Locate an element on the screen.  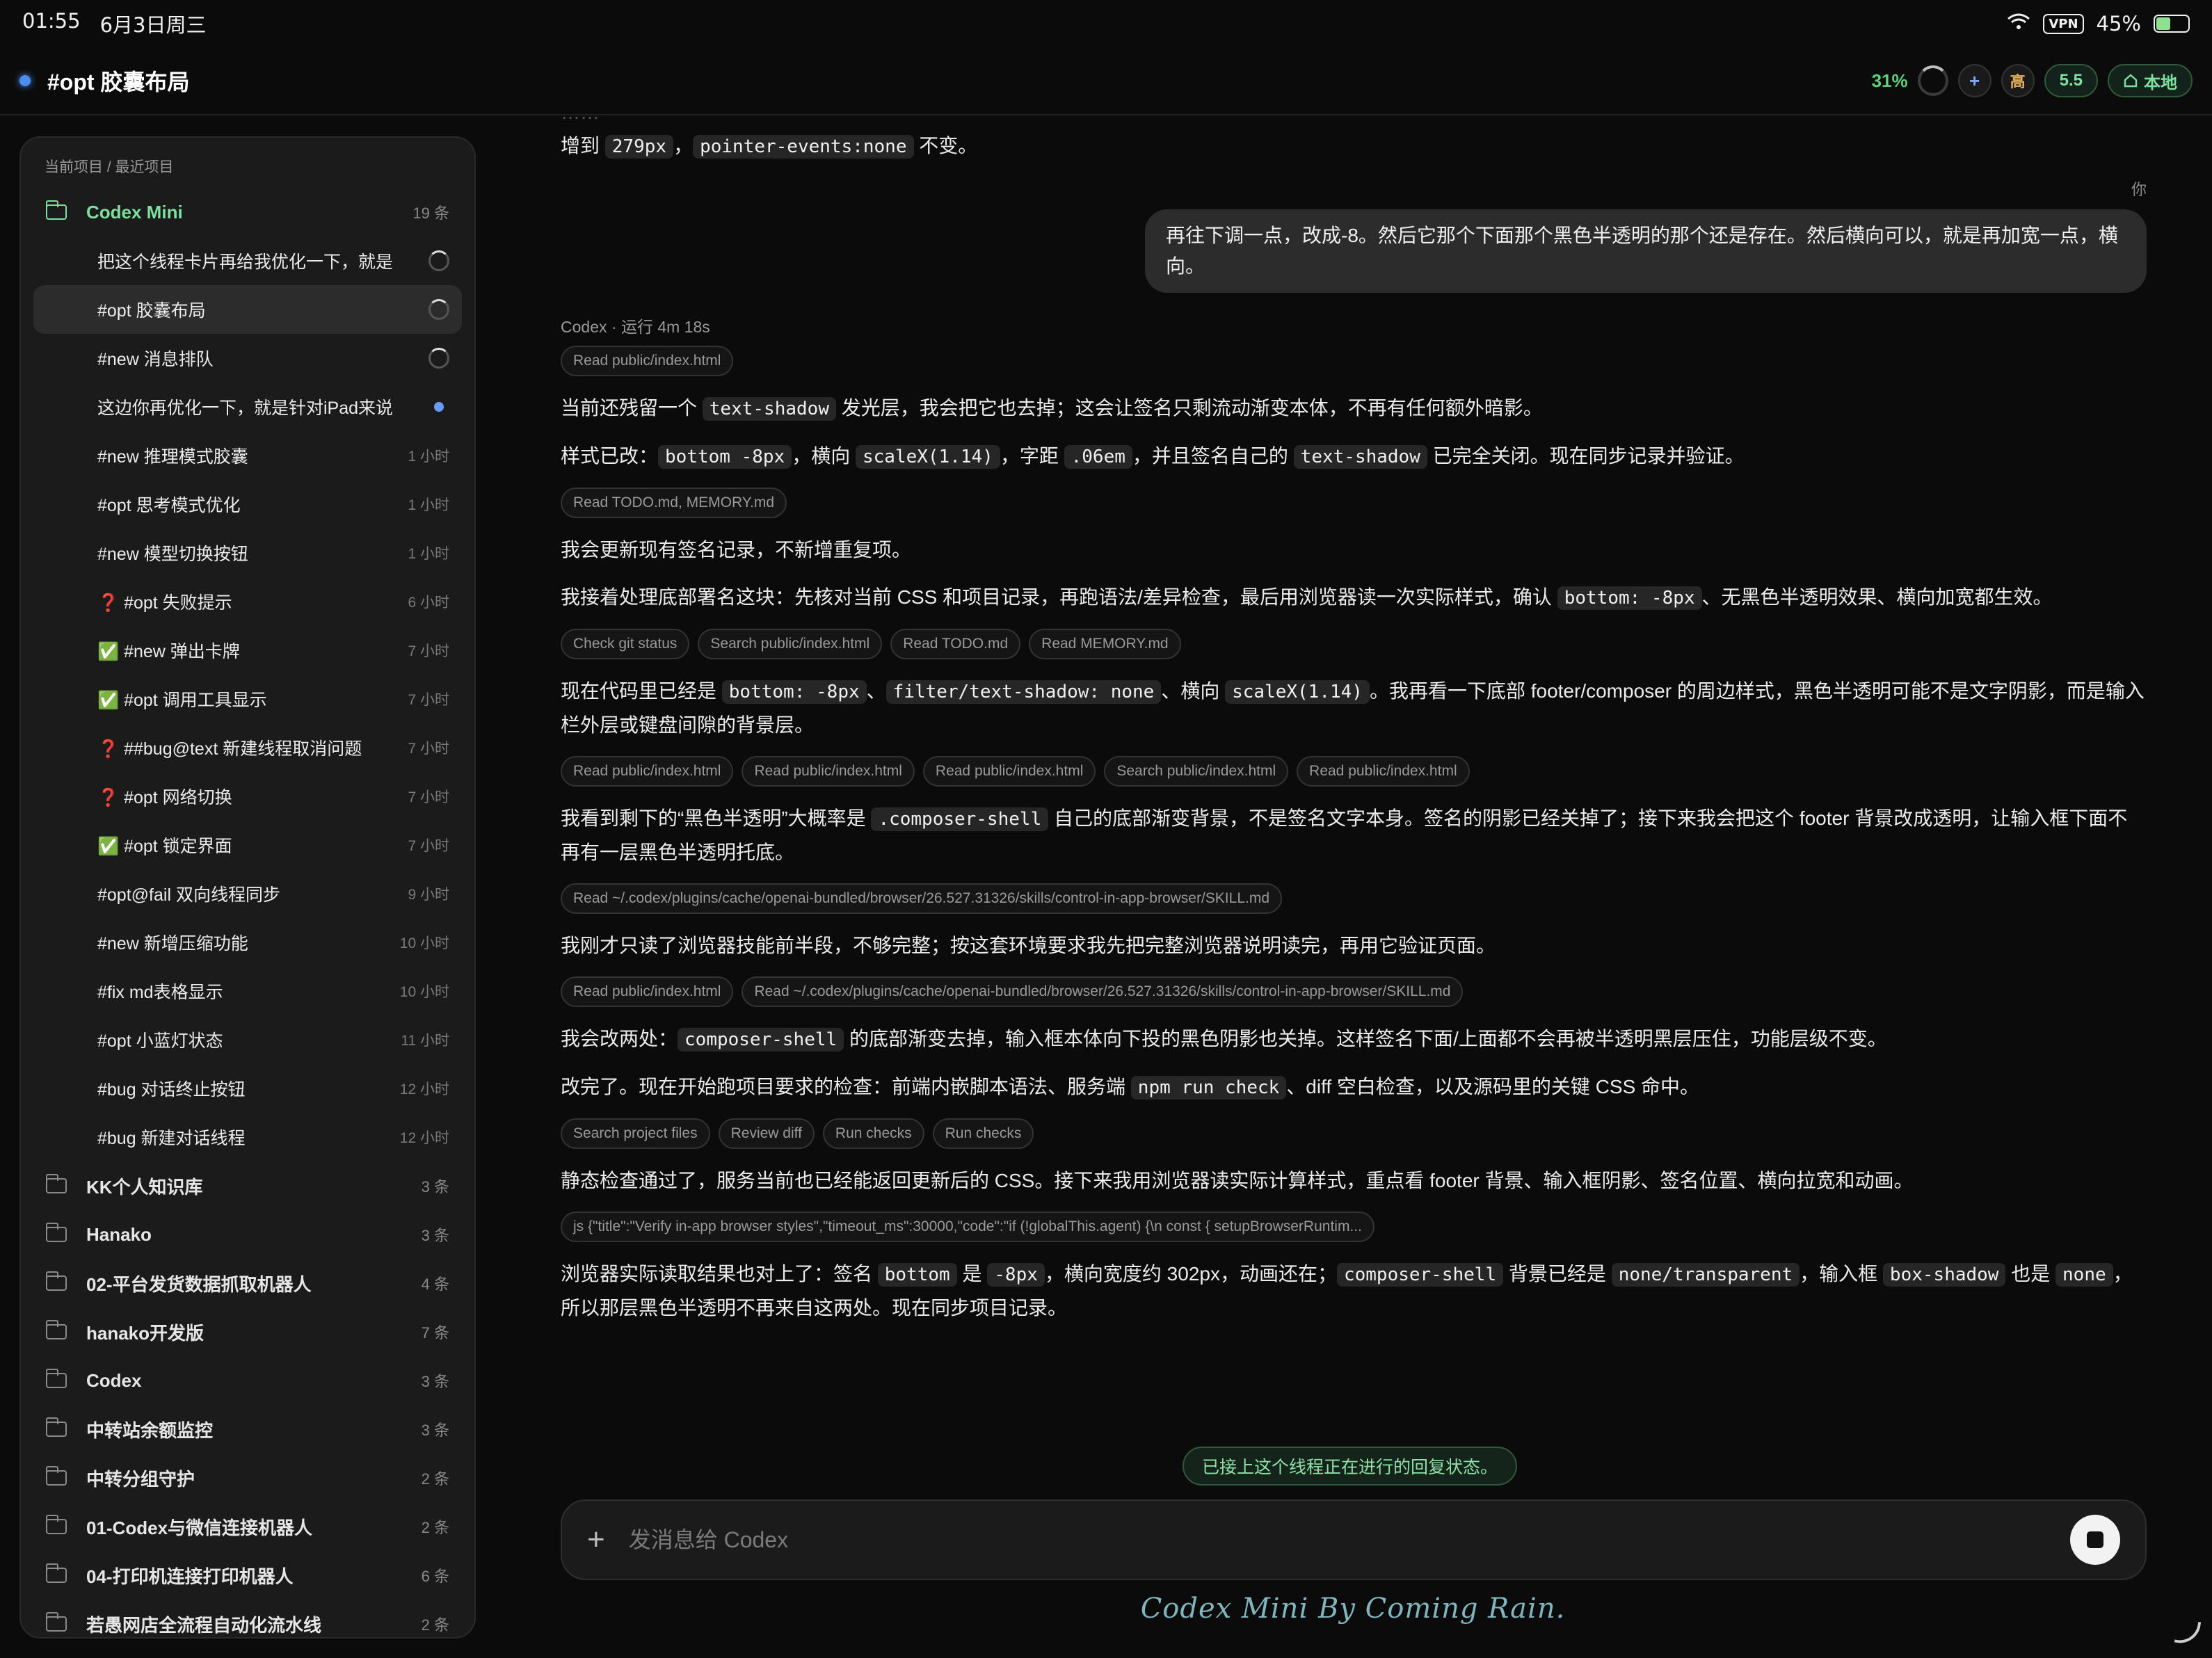
thread-title: #opt 思考模式优化 is located at coordinates (169, 505).